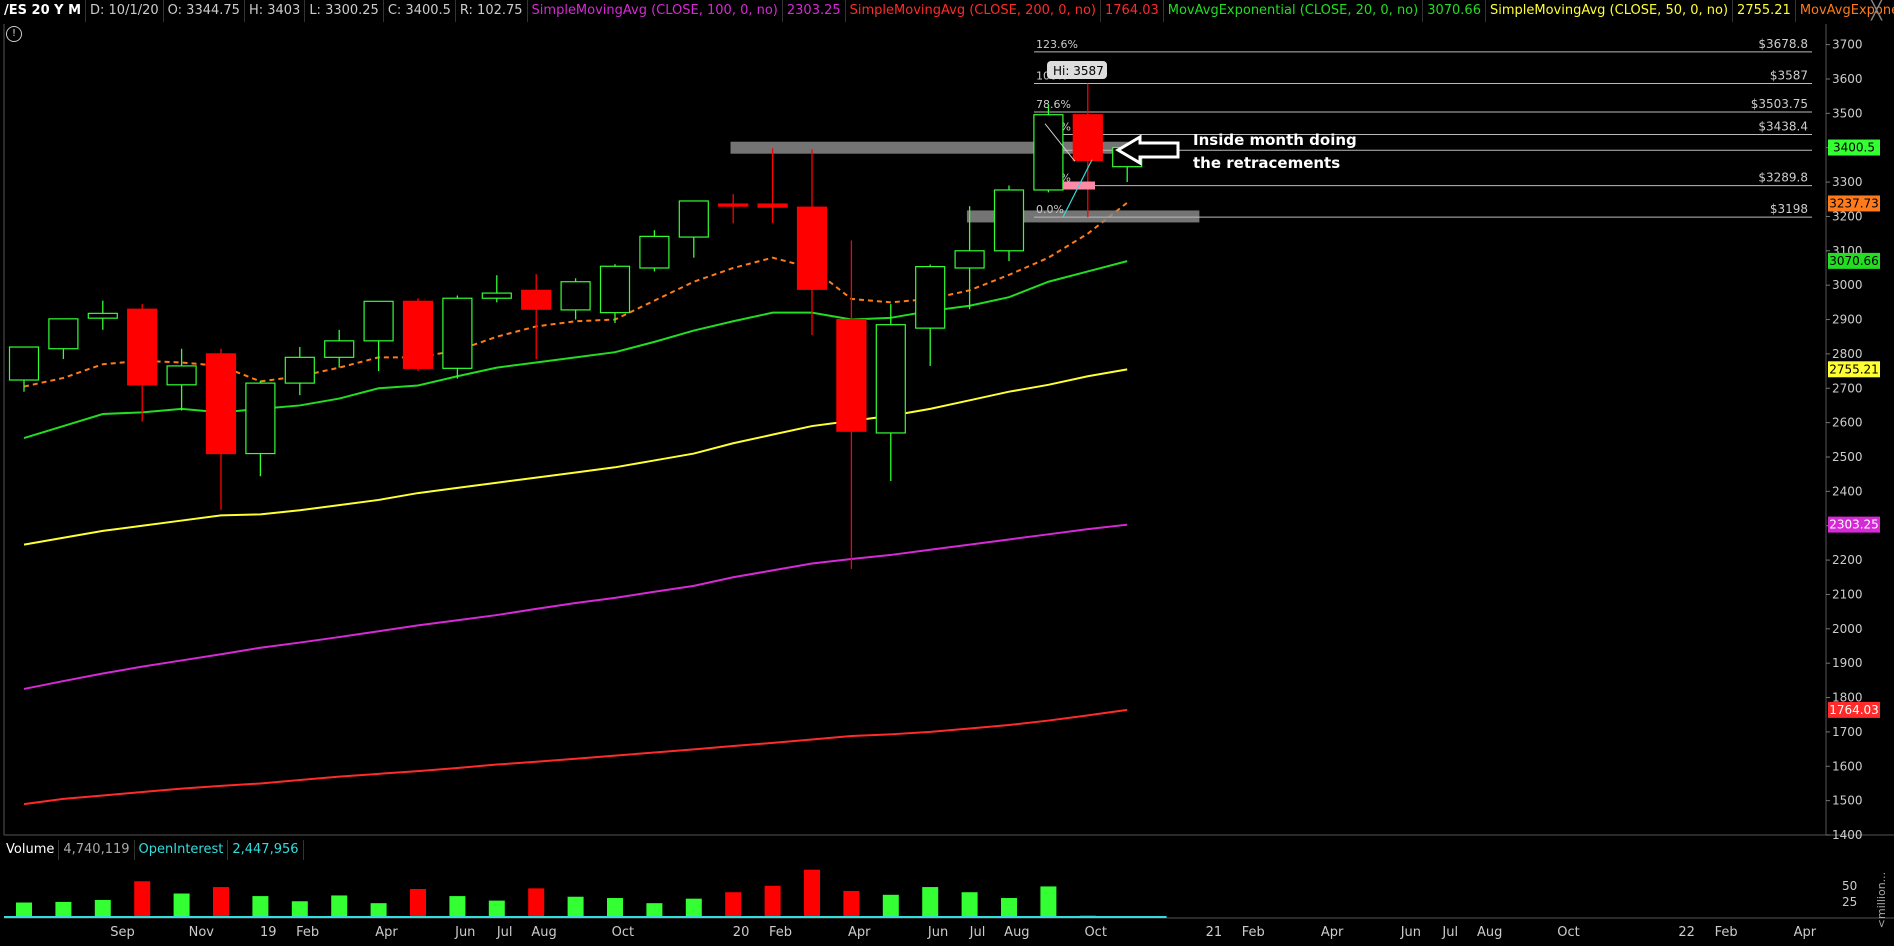 Image resolution: width=1894 pixels, height=946 pixels. Describe the element at coordinates (1847, 79) in the screenshot. I see `y-tick-label: 3600` at that location.